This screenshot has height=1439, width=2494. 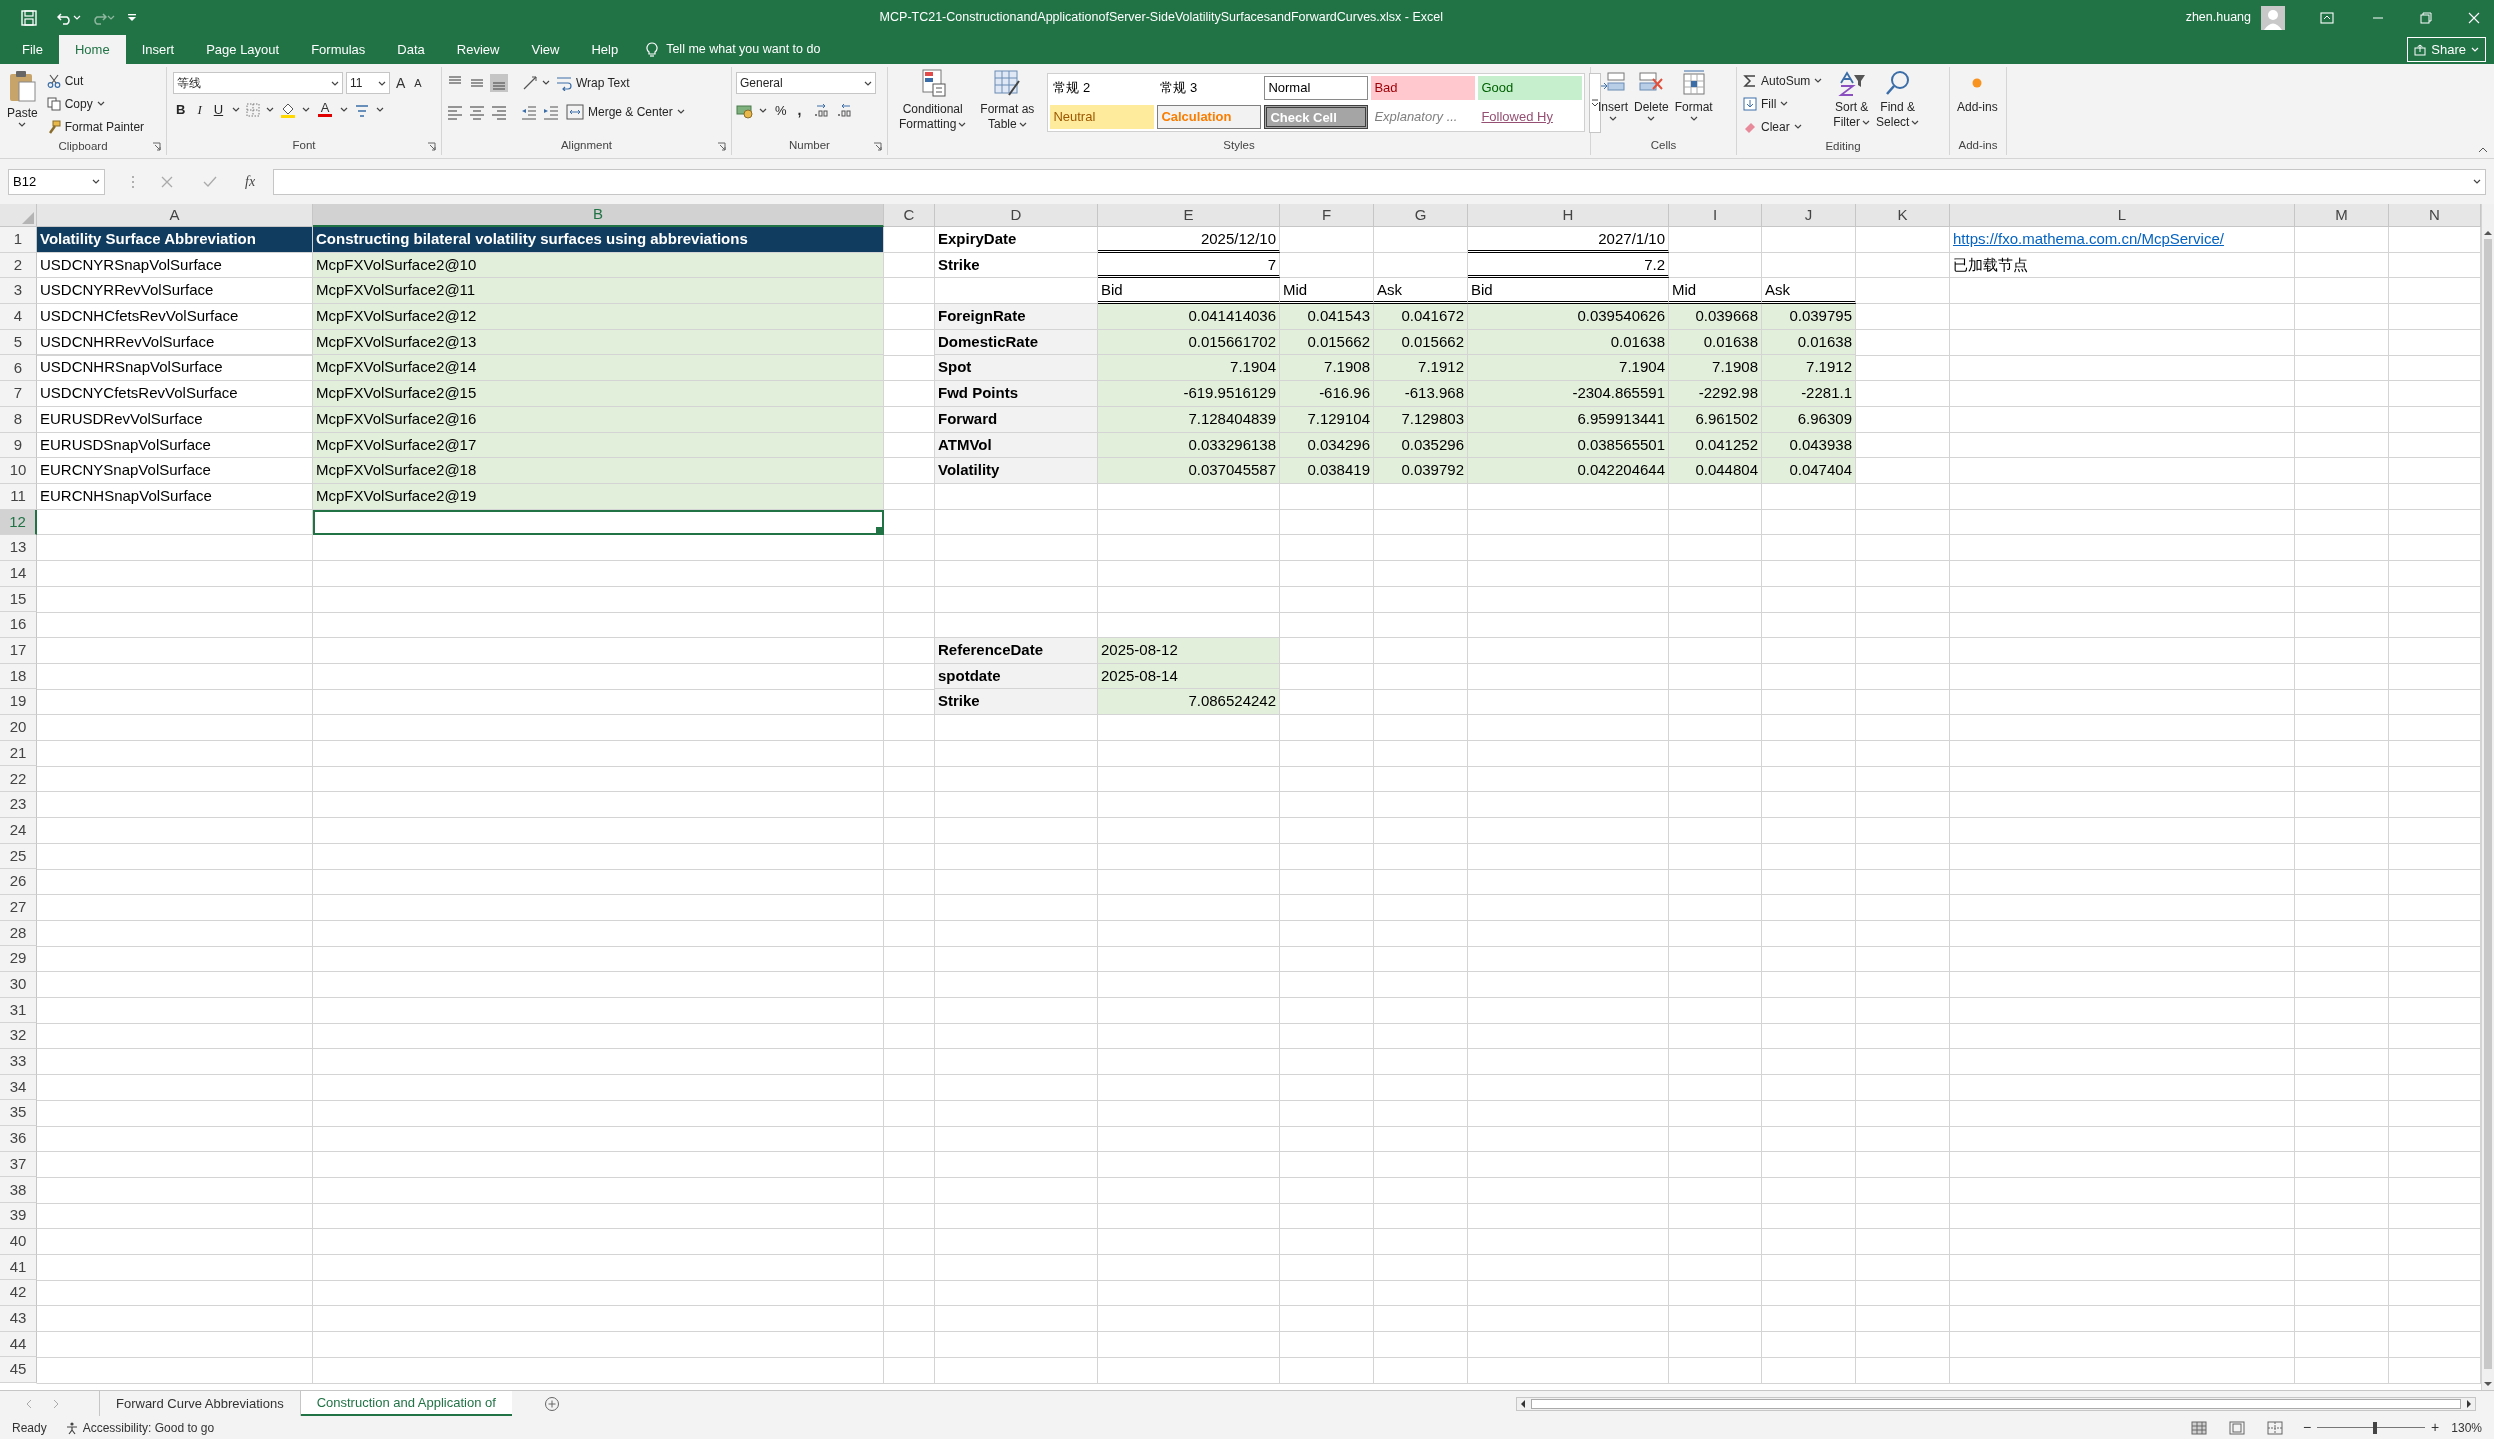 What do you see at coordinates (418, 83) in the screenshot?
I see `decrease-font-size-button: A` at bounding box center [418, 83].